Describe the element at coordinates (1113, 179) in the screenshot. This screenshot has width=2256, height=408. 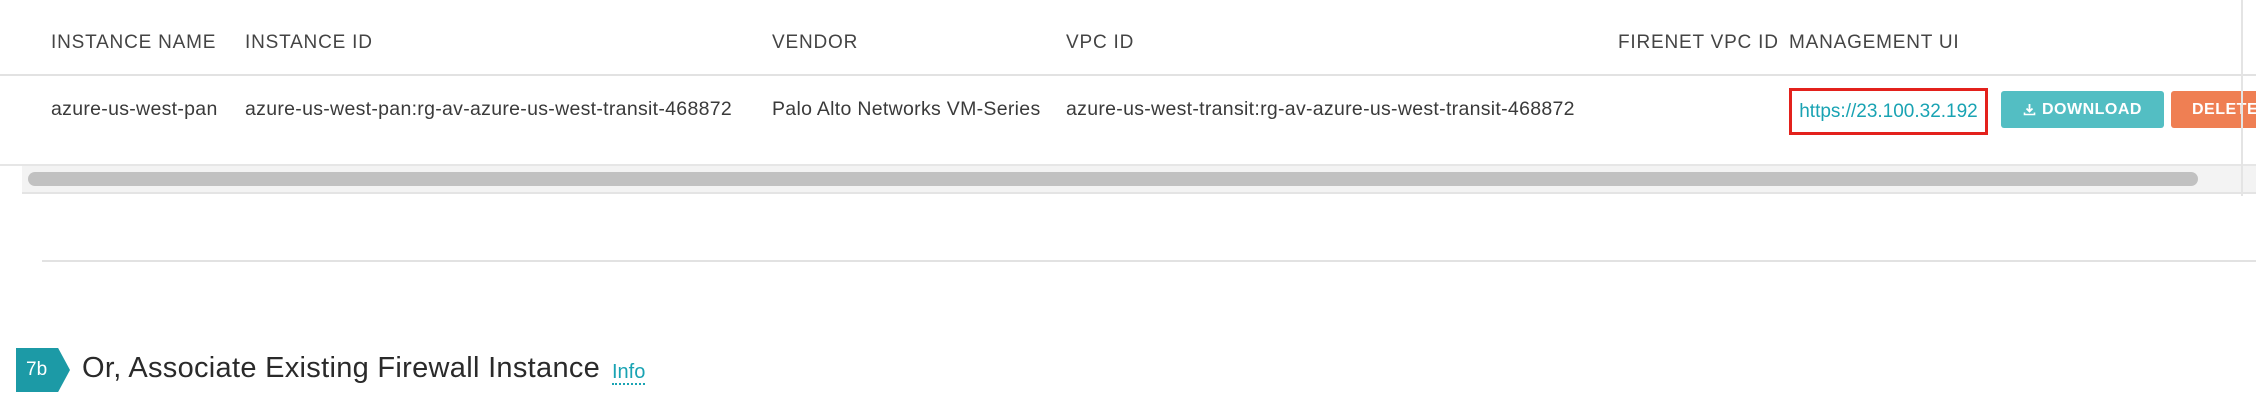
I see `scrollbar-thumb` at that location.